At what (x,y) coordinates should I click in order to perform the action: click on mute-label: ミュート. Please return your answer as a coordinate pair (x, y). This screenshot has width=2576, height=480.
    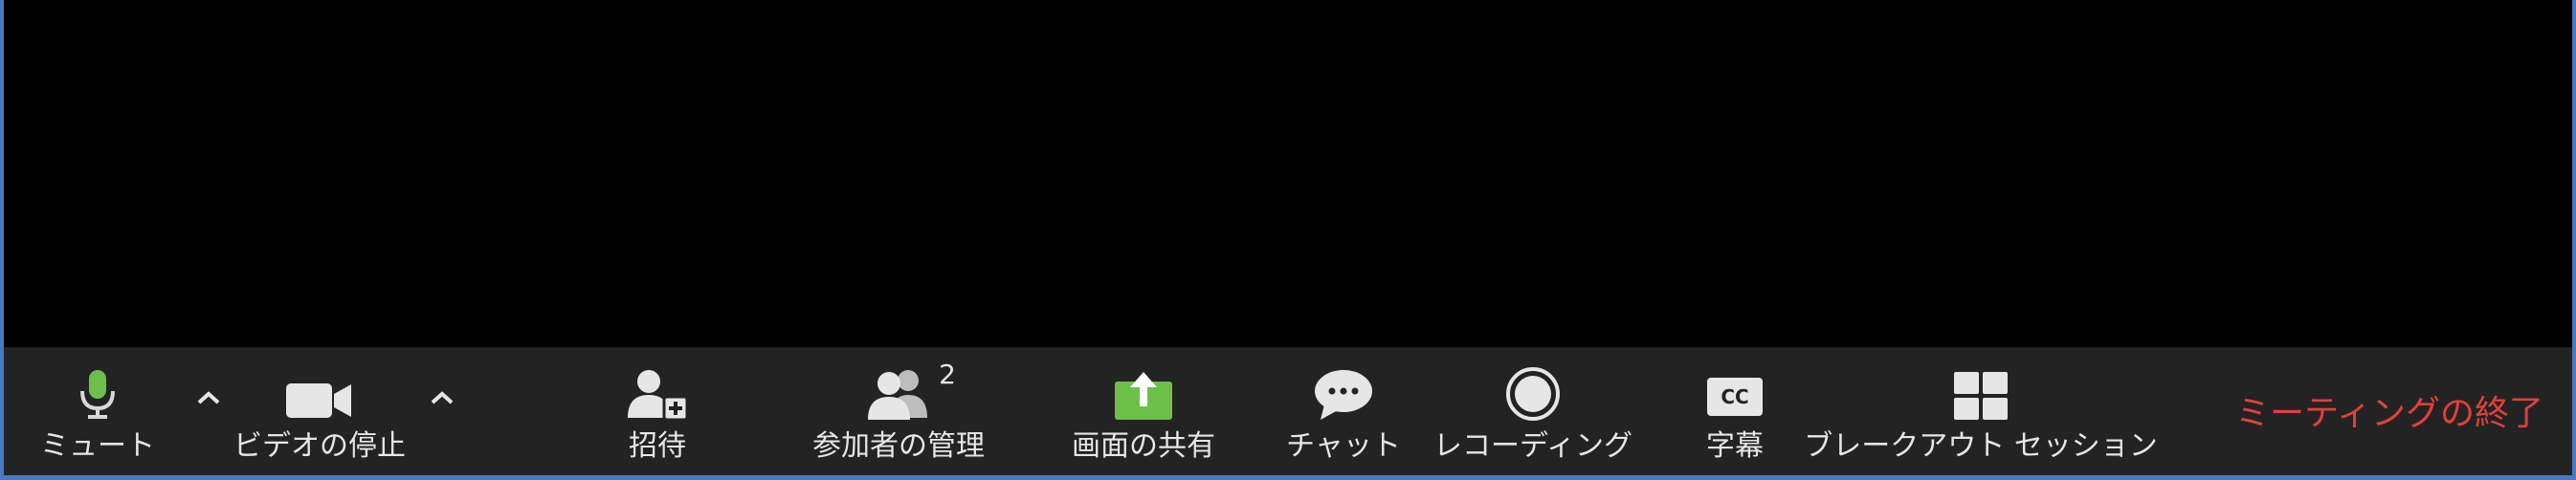
    Looking at the image, I should click on (97, 446).